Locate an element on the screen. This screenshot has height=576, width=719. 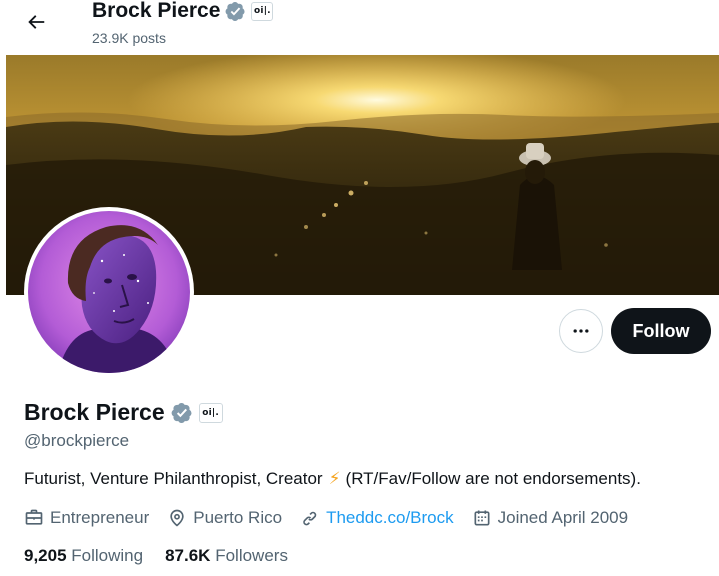
location-pin-icon is located at coordinates (177, 518).